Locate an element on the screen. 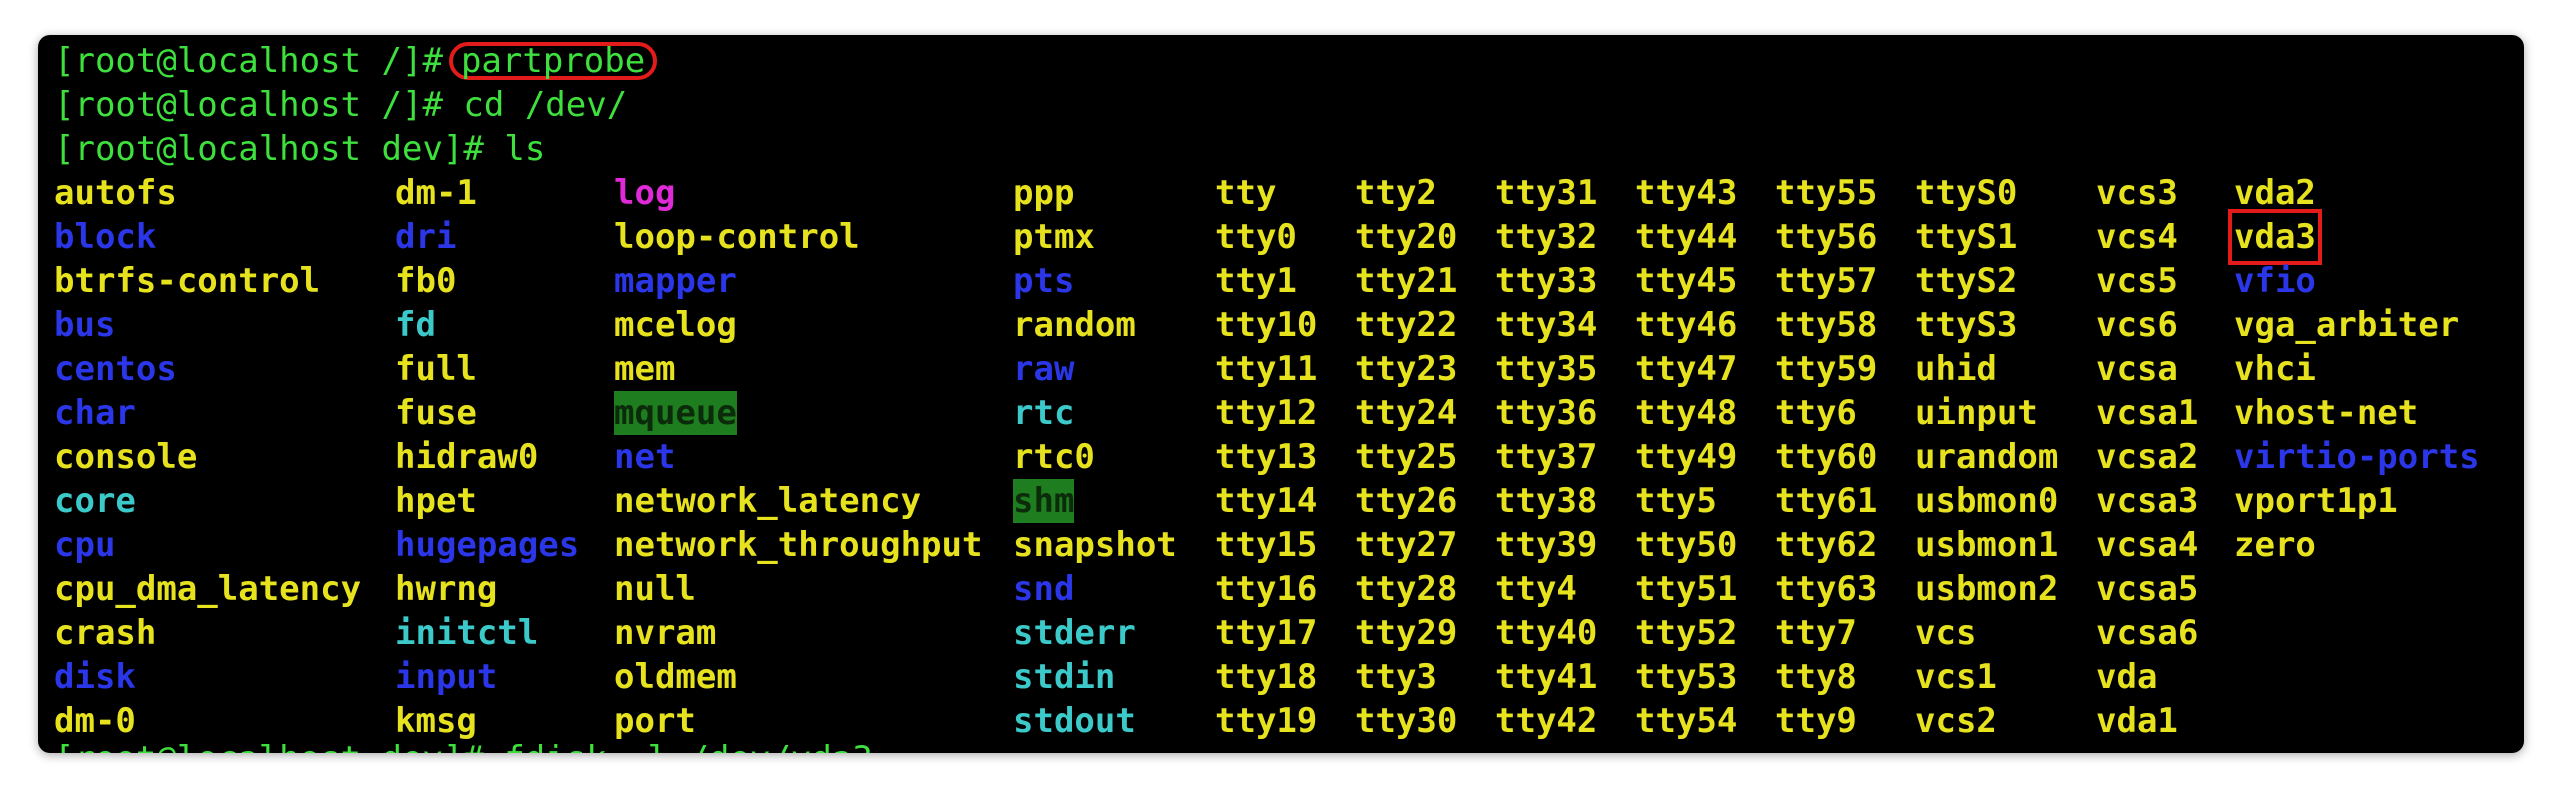 The image size is (2558, 790). dev-entry: tty51 is located at coordinates (1686, 589).